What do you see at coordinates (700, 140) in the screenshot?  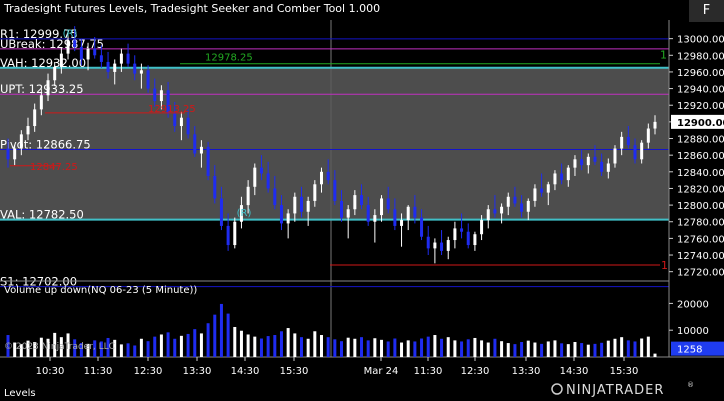 I see `y-tick-label: 12880.00` at bounding box center [700, 140].